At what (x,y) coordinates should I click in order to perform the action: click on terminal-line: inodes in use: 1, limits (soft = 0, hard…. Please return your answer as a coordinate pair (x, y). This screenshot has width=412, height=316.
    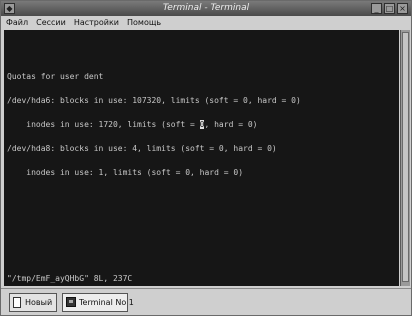
    Looking at the image, I should click on (125, 172).